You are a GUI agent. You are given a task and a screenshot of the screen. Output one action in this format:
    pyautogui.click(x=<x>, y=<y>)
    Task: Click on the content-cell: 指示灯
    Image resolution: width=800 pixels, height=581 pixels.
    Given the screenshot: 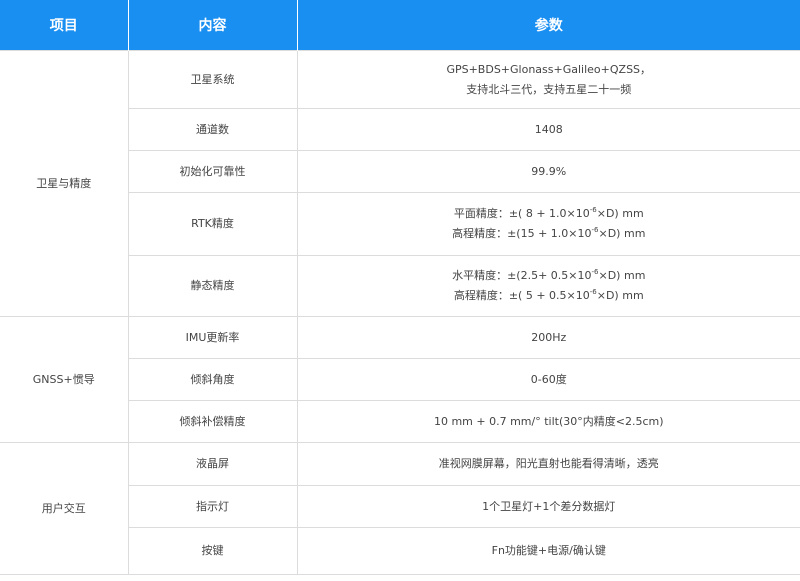 What is the action you would take?
    pyautogui.click(x=212, y=506)
    